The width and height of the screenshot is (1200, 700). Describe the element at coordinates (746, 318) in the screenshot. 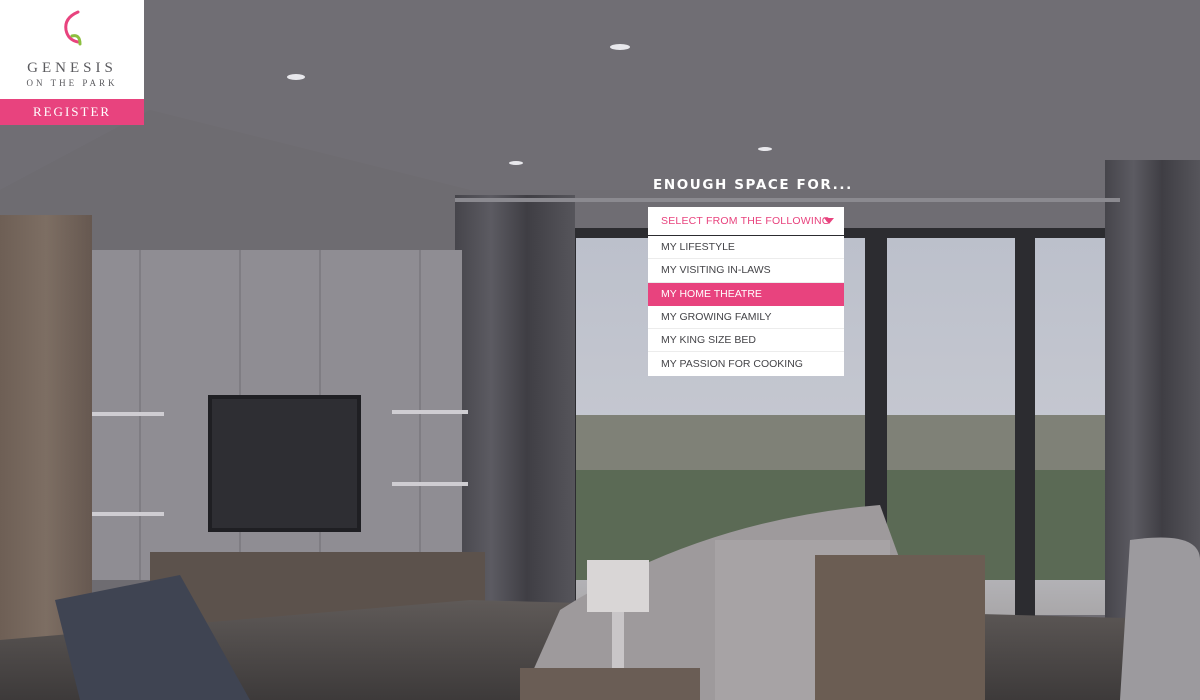

I see `select-option: MY GROWING FAMILY` at that location.